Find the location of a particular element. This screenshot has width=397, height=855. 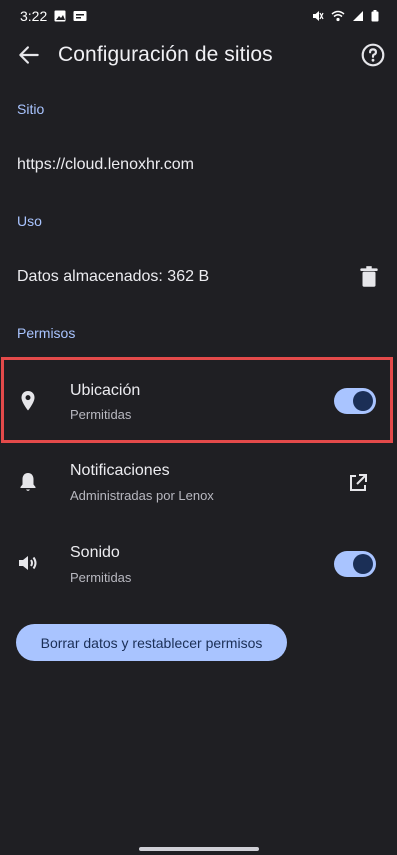

help-icon is located at coordinates (373, 55).